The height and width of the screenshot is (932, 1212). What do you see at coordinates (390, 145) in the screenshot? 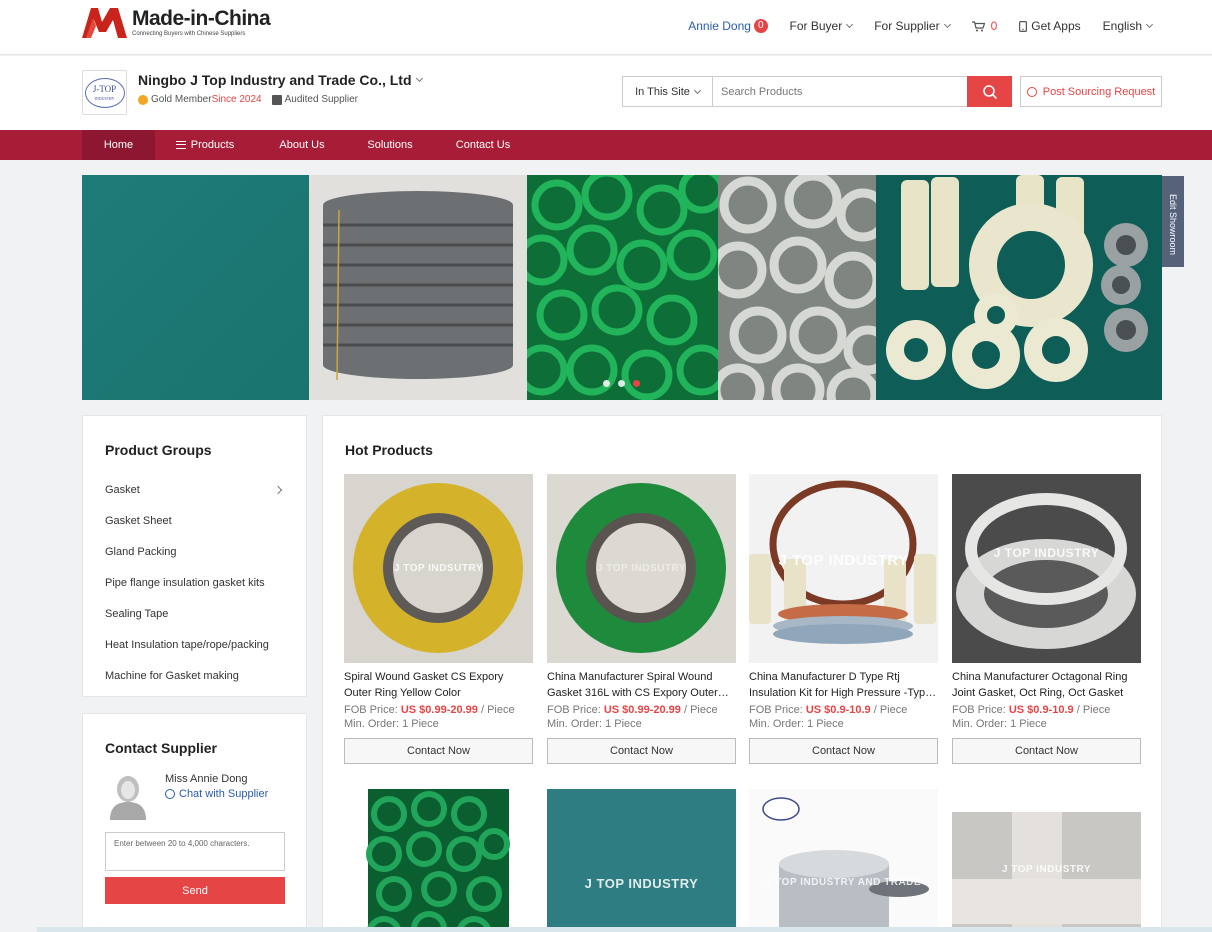
I see `nav-solutions: Solutions` at bounding box center [390, 145].